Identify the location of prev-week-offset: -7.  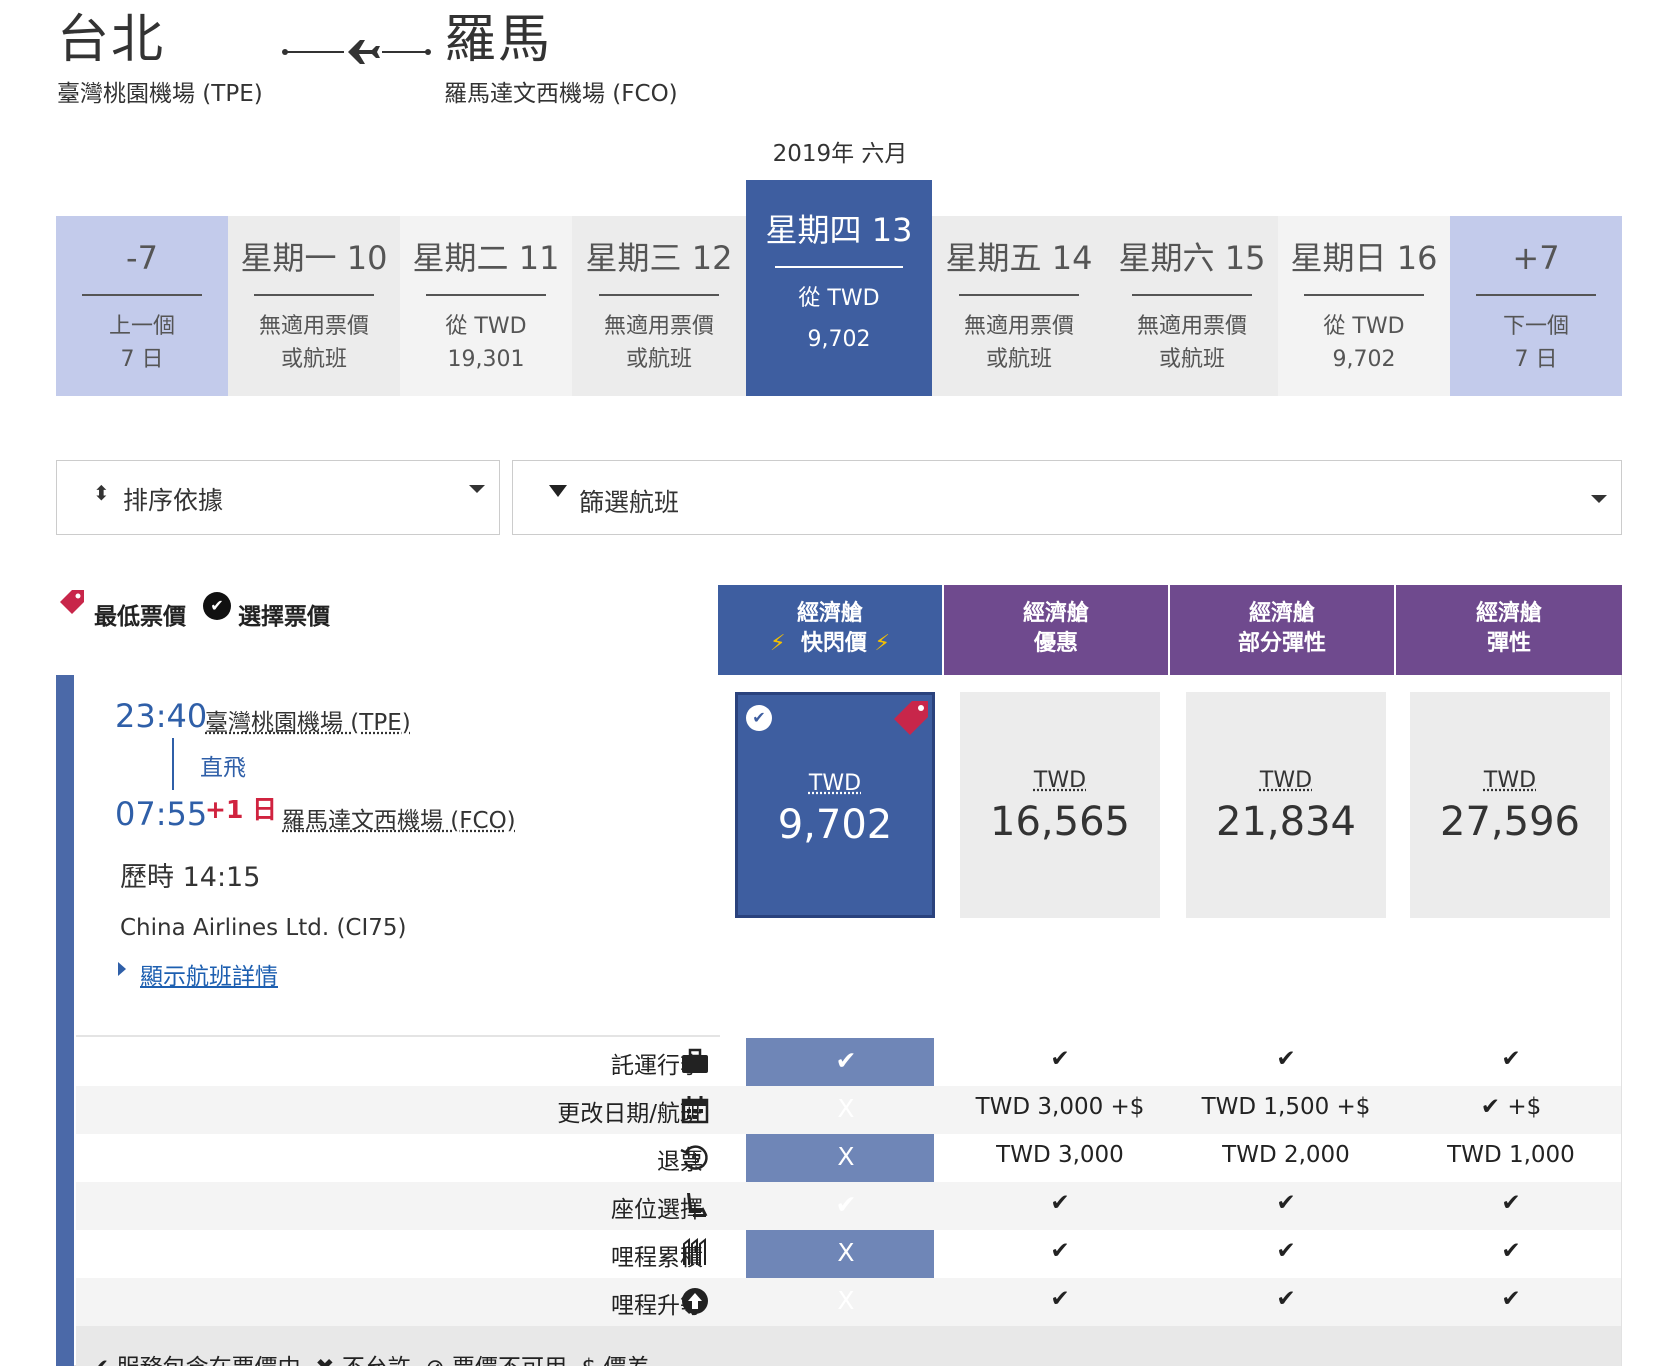
(142, 258).